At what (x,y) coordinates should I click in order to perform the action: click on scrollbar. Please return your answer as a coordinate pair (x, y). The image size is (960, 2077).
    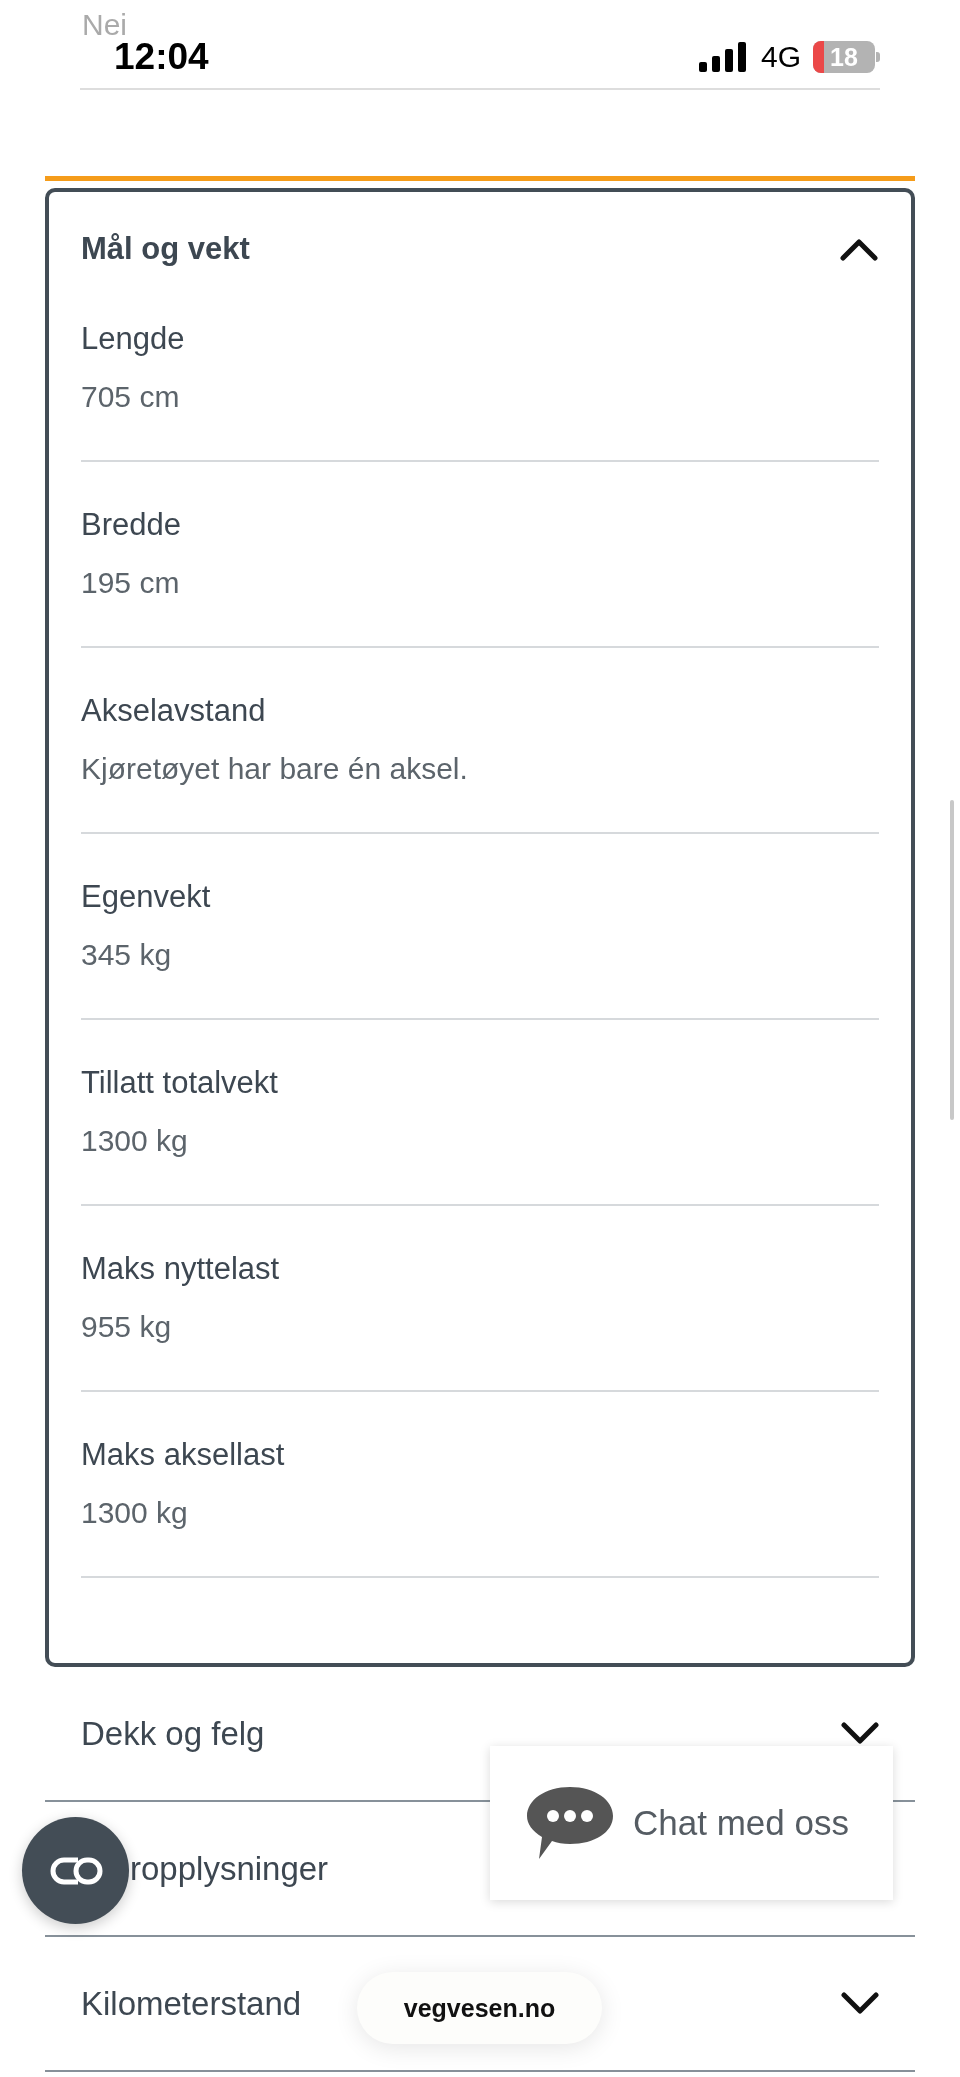
    Looking at the image, I should click on (952, 960).